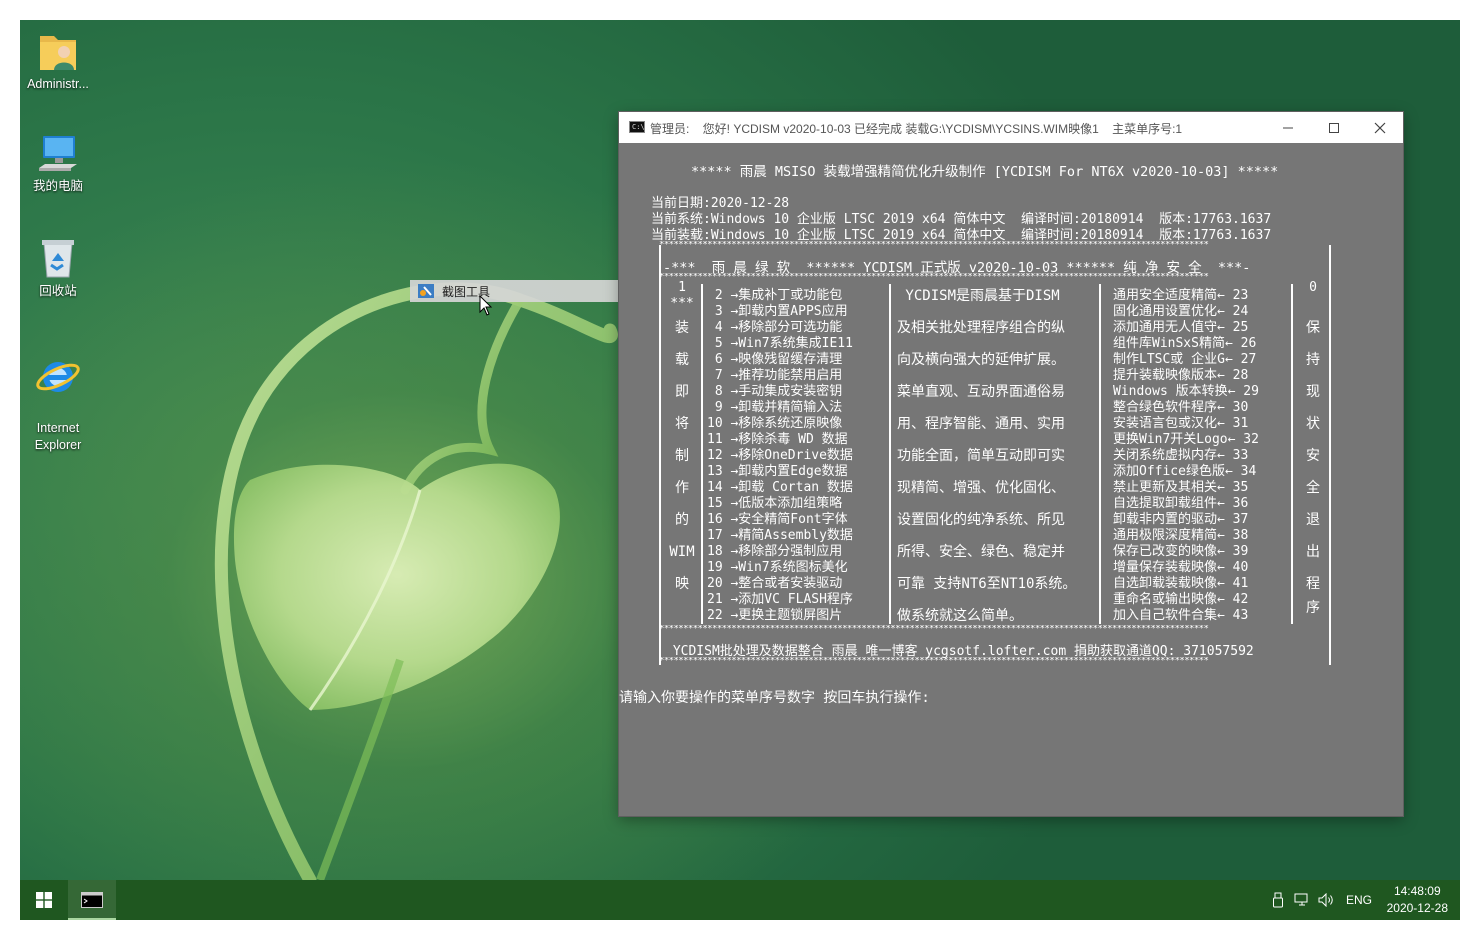 The image size is (1480, 940). What do you see at coordinates (1186, 360) in the screenshot?
I see `menu-option-27: 制作LTSC或 企业G← 27` at bounding box center [1186, 360].